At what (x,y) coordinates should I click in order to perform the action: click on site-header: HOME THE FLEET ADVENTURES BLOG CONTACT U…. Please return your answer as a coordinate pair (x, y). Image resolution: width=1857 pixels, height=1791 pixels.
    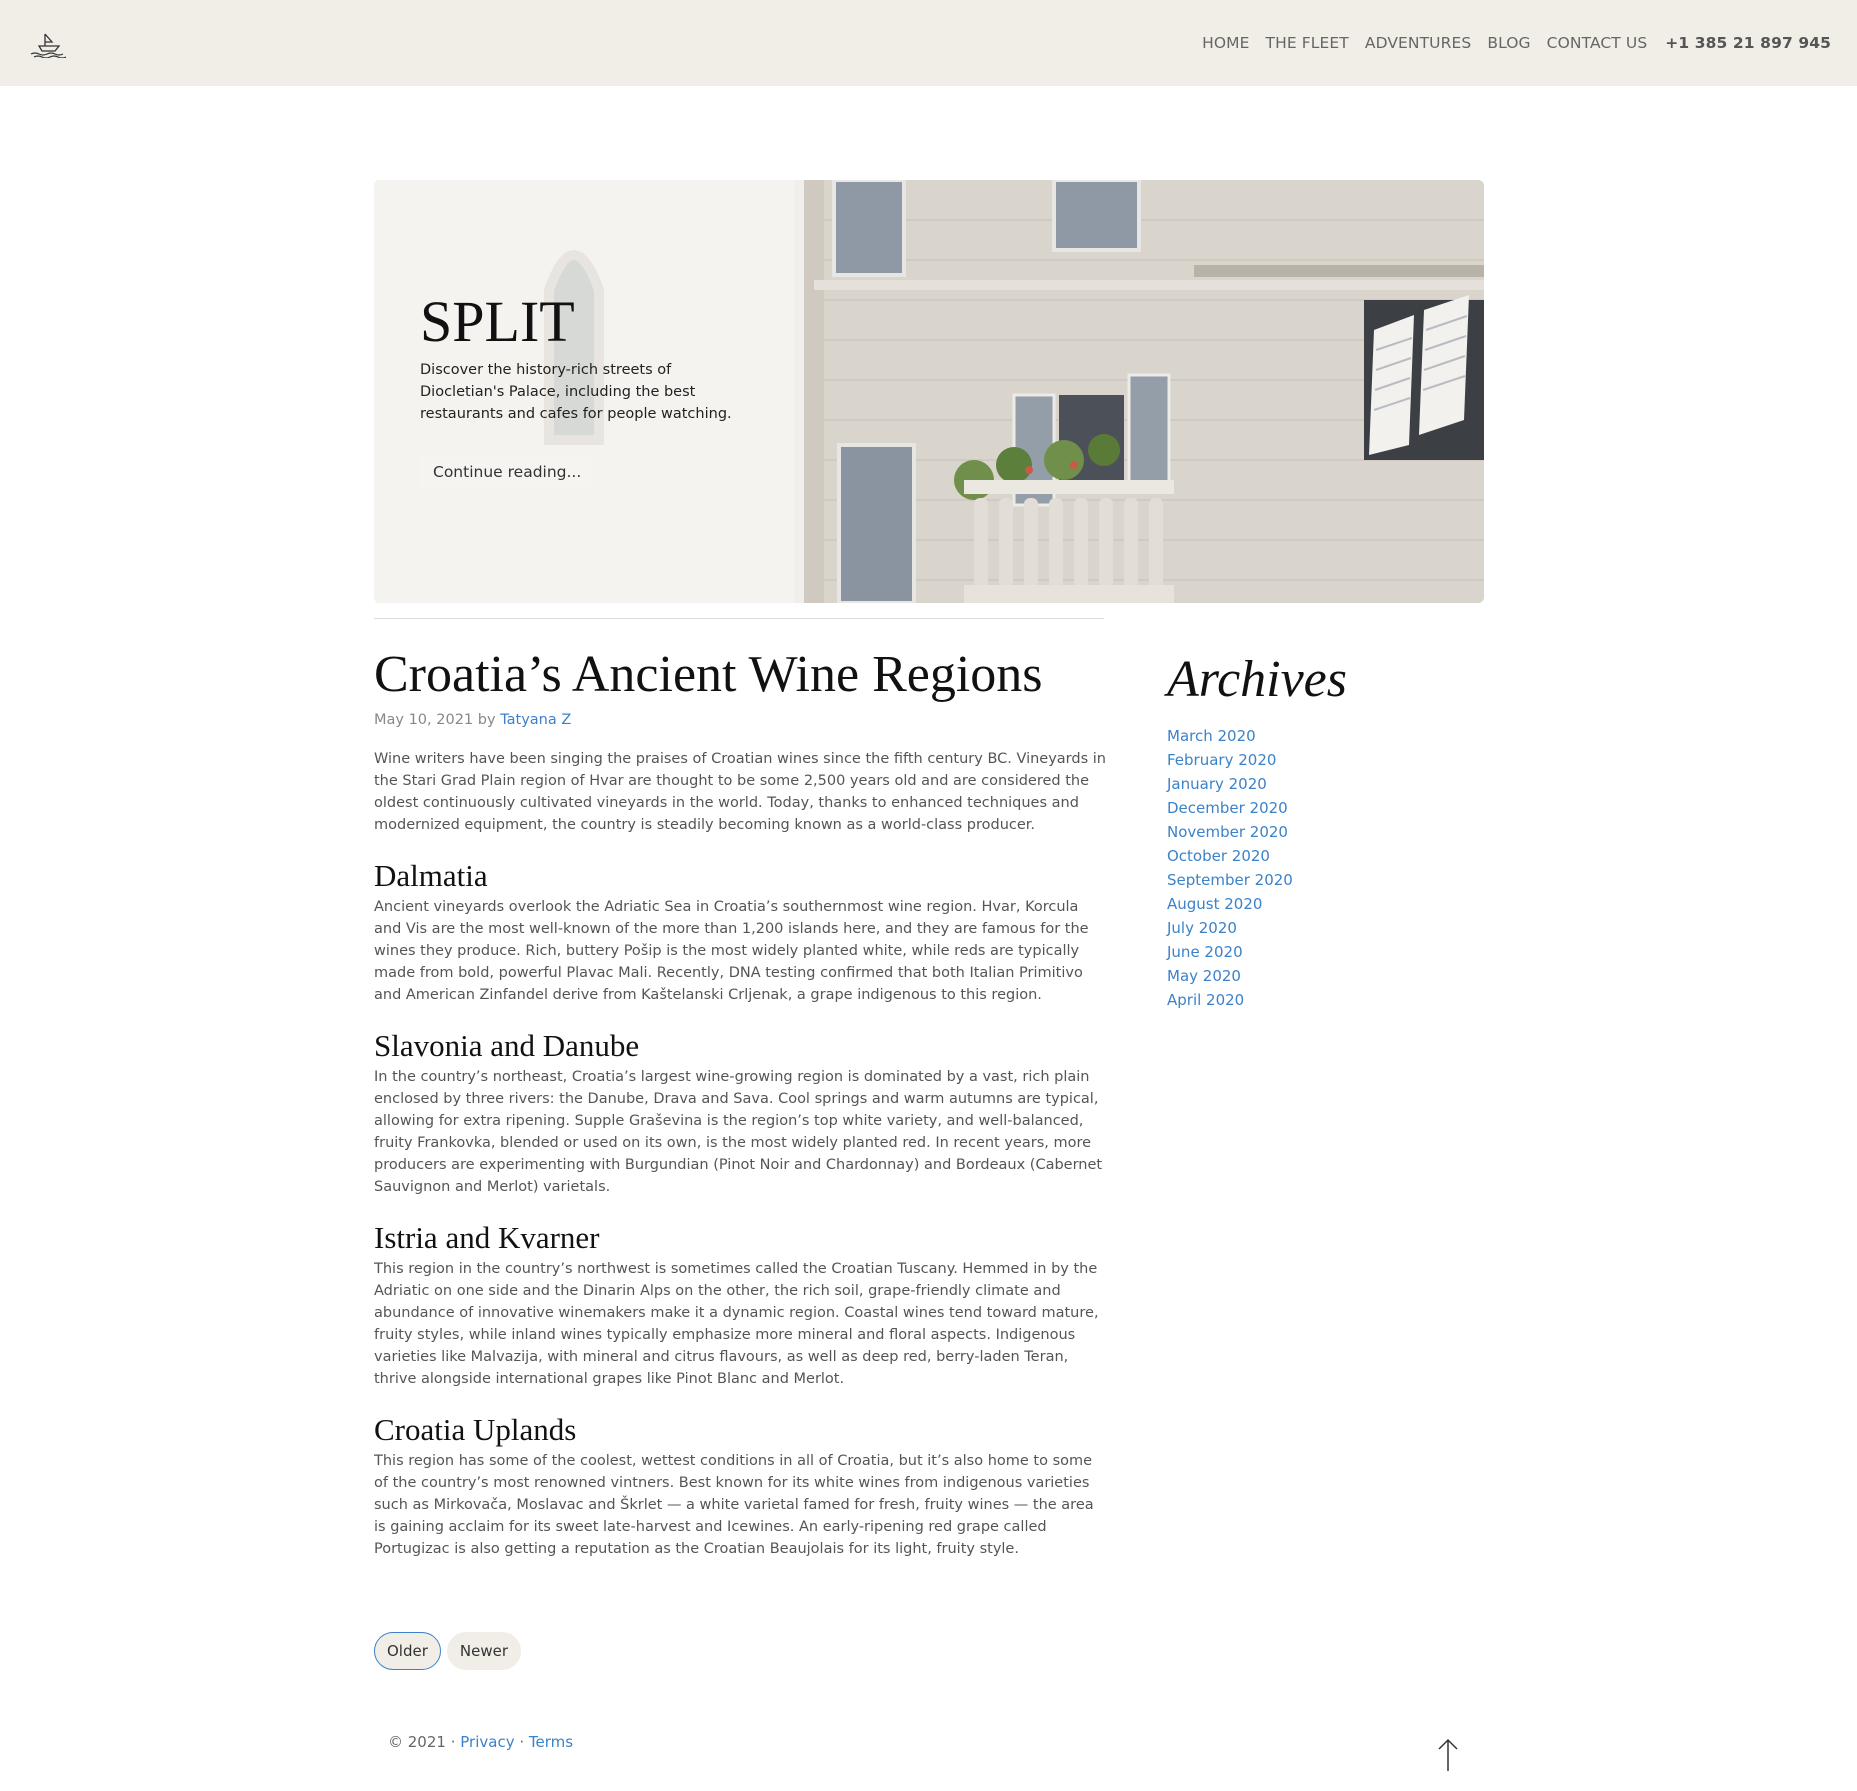
    Looking at the image, I should click on (928, 43).